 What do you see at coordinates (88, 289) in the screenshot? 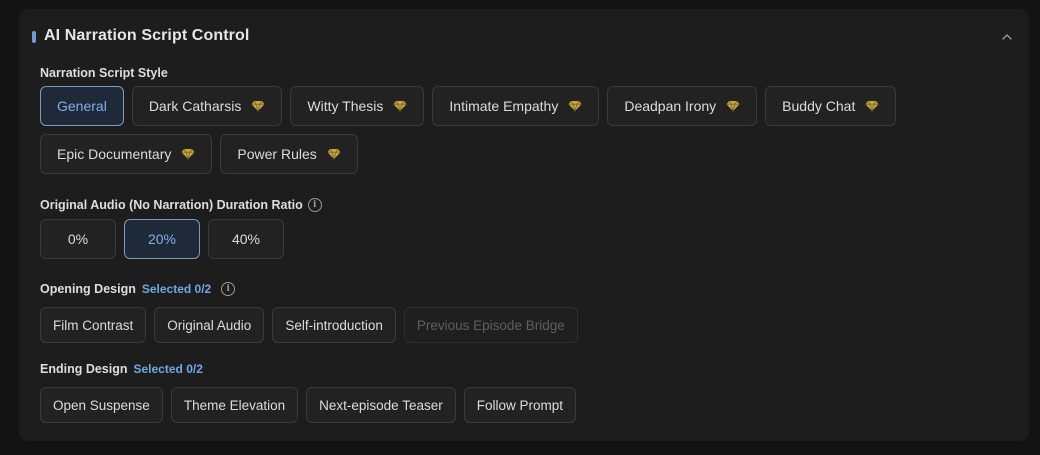
I see `opening-design-label: Opening Design` at bounding box center [88, 289].